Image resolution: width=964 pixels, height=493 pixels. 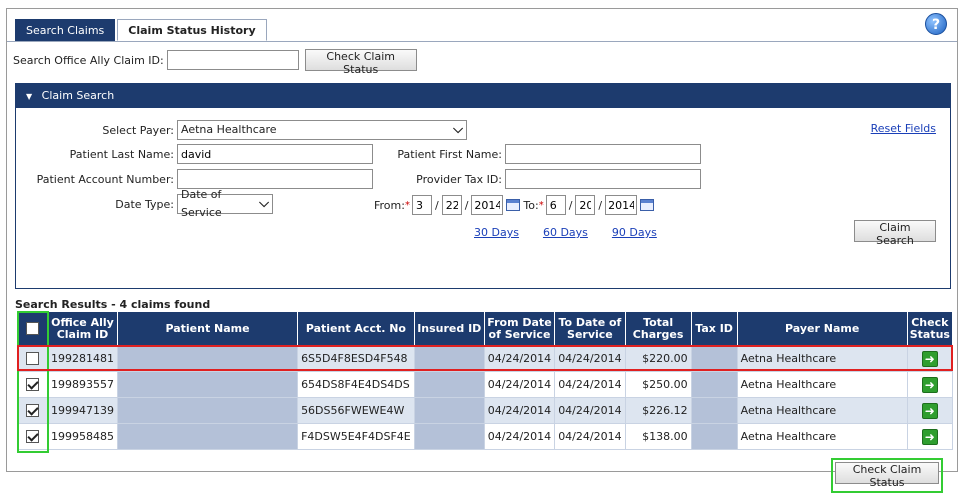 What do you see at coordinates (192, 30) in the screenshot?
I see `tab-claim-status-history: Claim Status History` at bounding box center [192, 30].